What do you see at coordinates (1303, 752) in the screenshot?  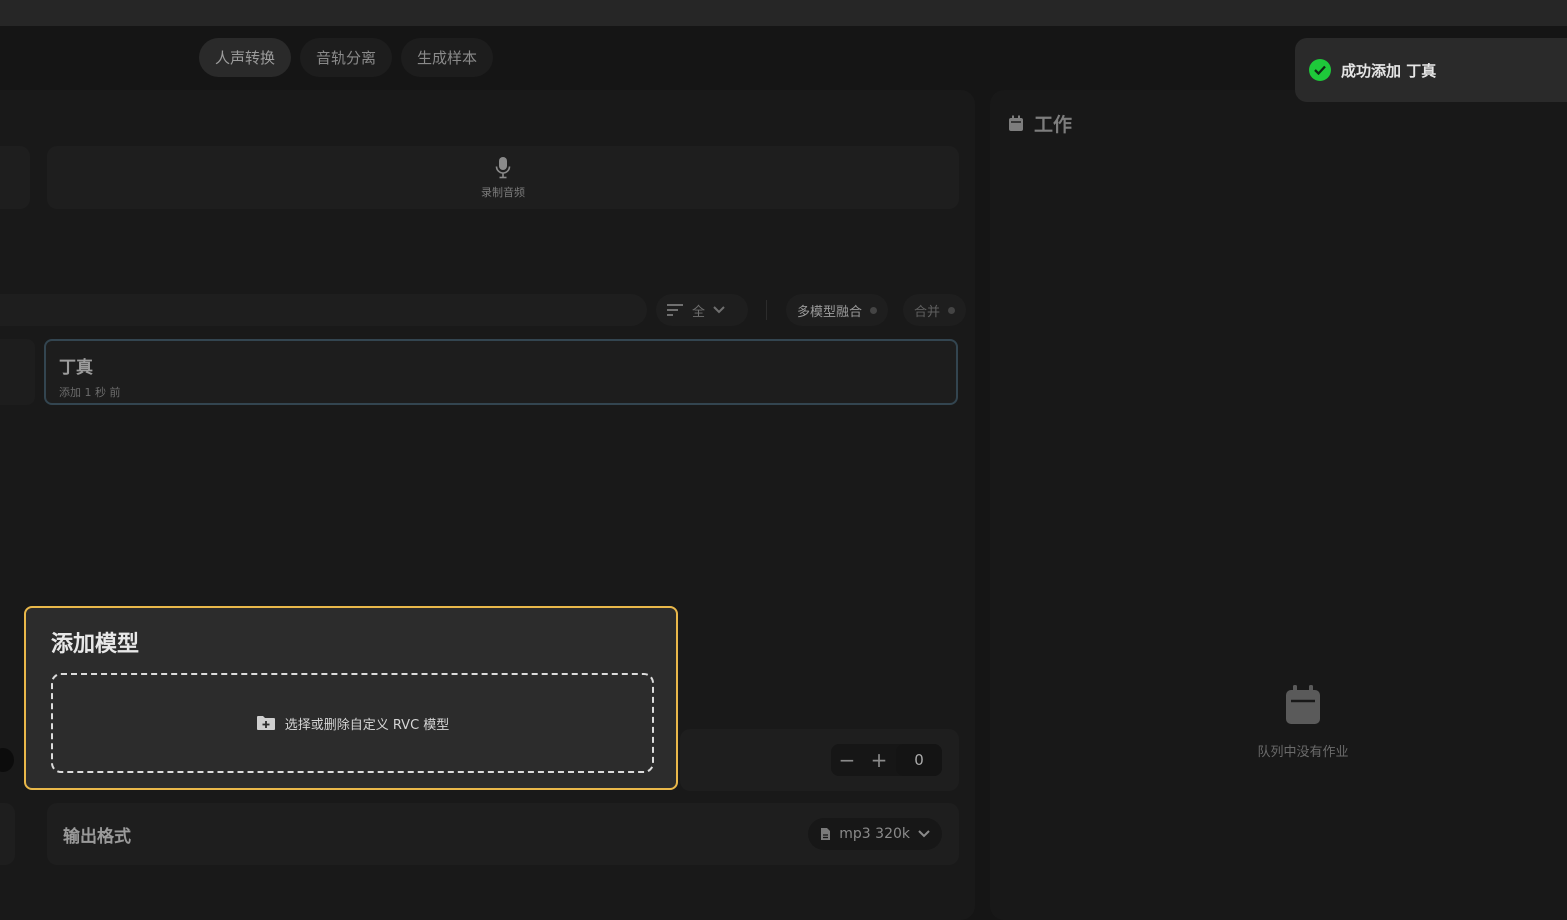 I see `jobs-empty-text: 队列中没有作业` at bounding box center [1303, 752].